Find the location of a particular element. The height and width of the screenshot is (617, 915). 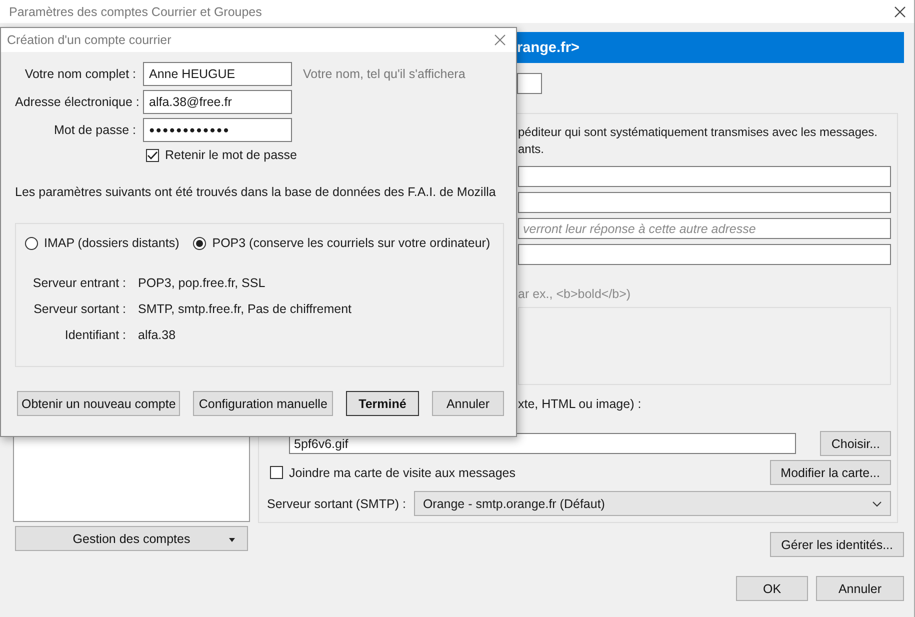

field-label: Mot de passe : is located at coordinates (94, 130).